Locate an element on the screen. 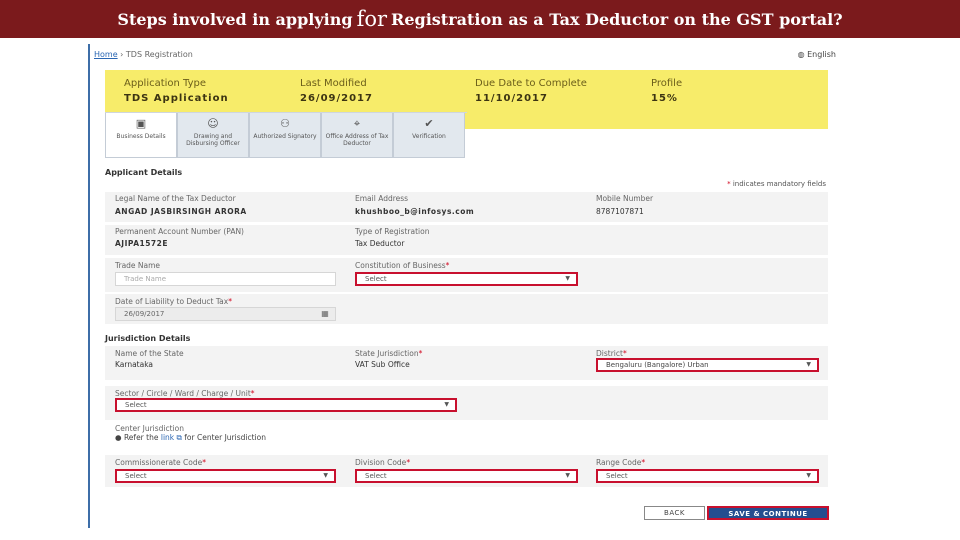  state-jurisdiction-label-text: State Jurisdiction is located at coordinates (387, 353).